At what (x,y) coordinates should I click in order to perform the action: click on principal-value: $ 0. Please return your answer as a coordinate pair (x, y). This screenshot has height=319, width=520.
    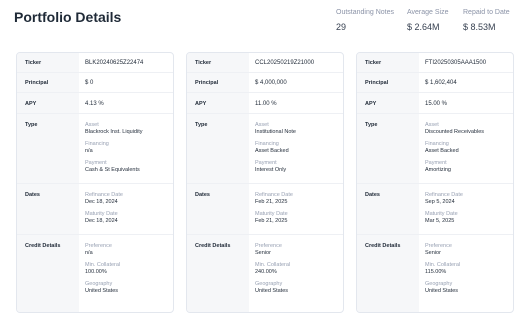
    Looking at the image, I should click on (89, 83).